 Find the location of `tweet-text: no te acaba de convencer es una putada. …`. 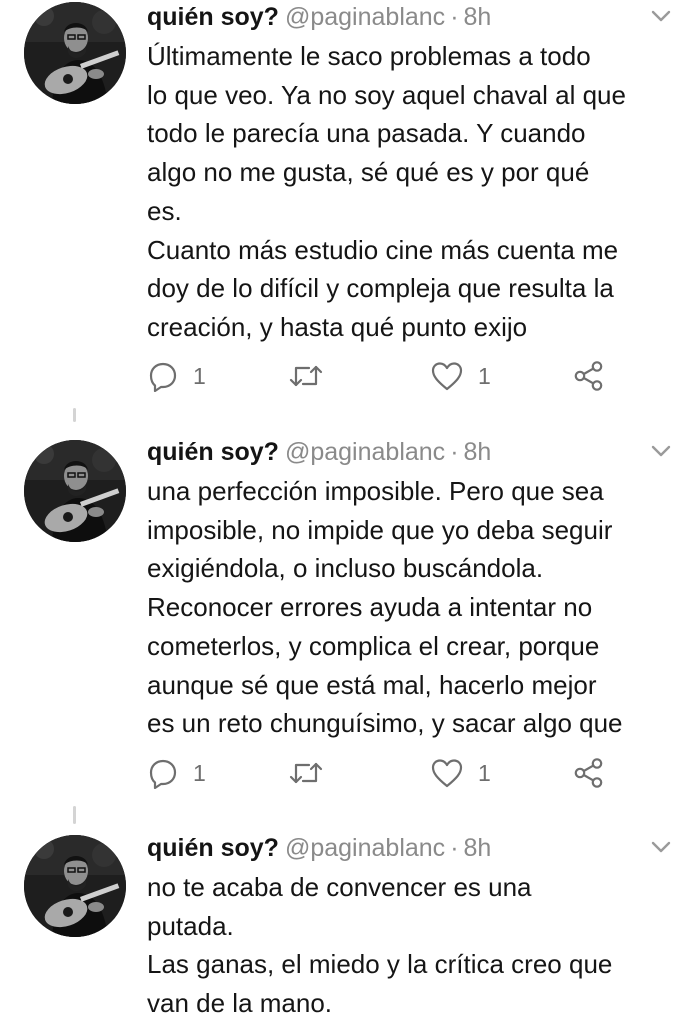

tweet-text: no te acaba de convencer es una putada. … is located at coordinates (417, 945).